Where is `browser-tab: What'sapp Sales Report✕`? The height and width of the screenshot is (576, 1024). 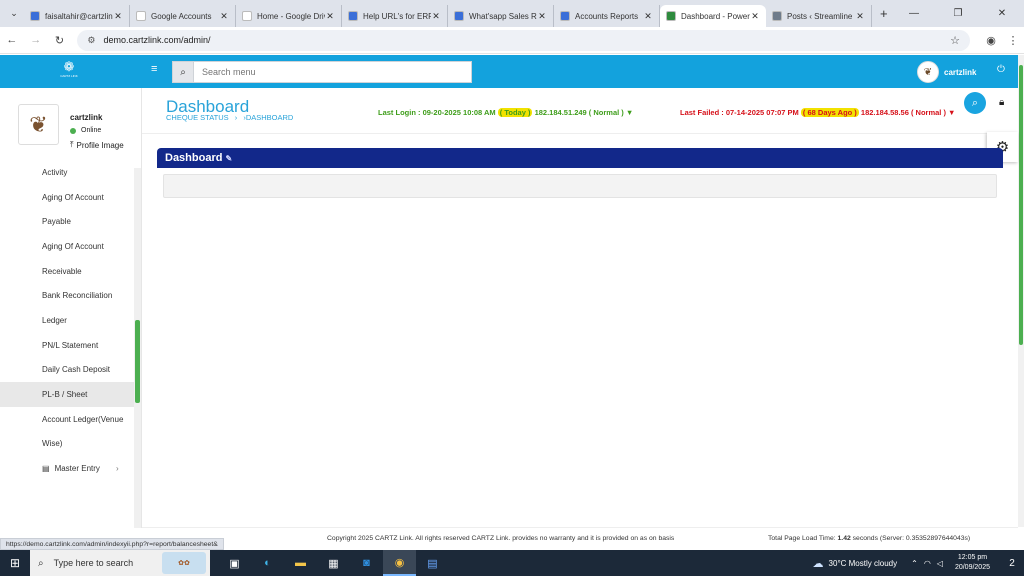 browser-tab: What'sapp Sales Report✕ is located at coordinates (501, 16).